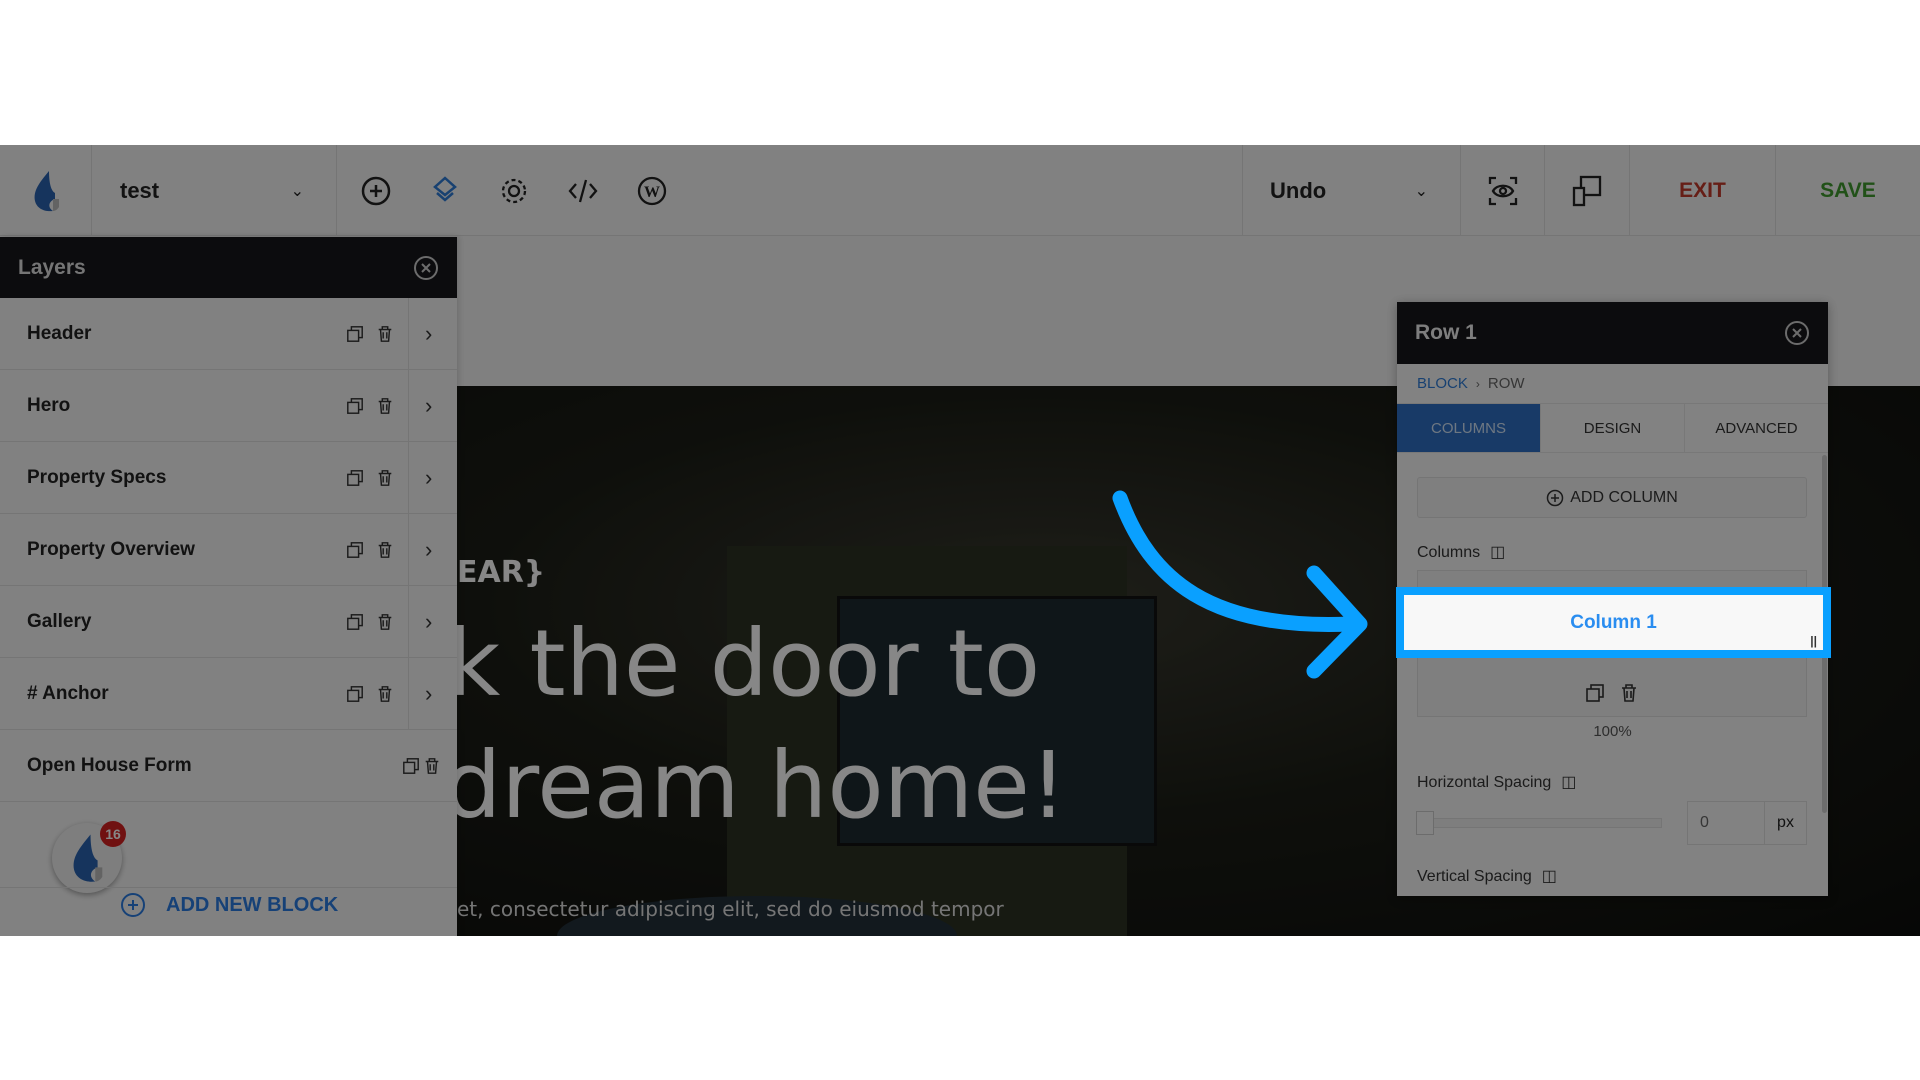 The image size is (1920, 1080). I want to click on annotation-arrow, so click(1240, 584).